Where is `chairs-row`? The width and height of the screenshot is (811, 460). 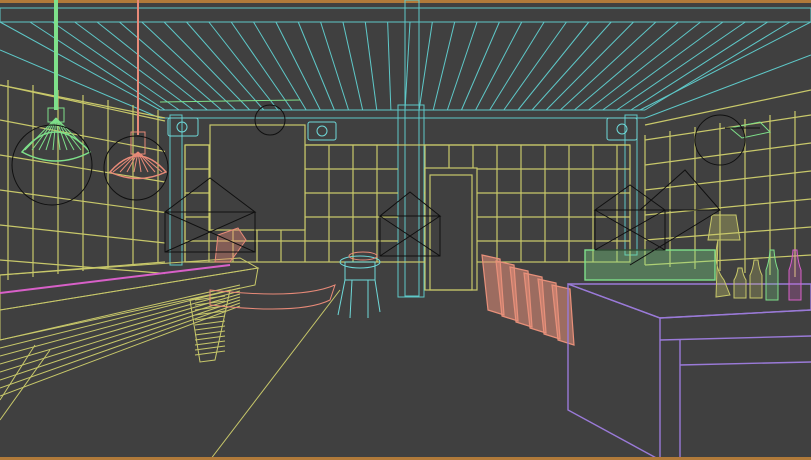 chairs-row is located at coordinates (394, 286).